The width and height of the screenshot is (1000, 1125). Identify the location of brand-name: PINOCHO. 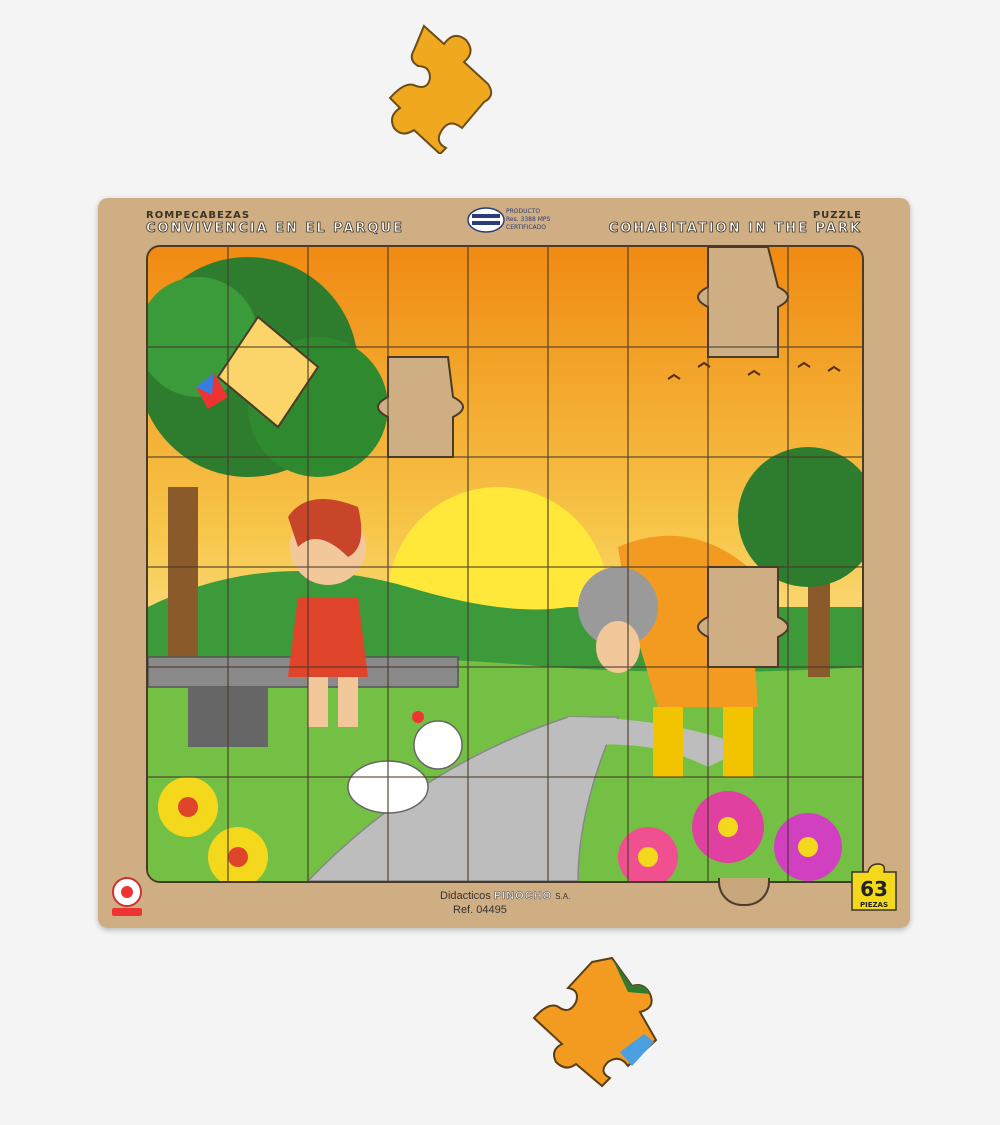
(523, 896).